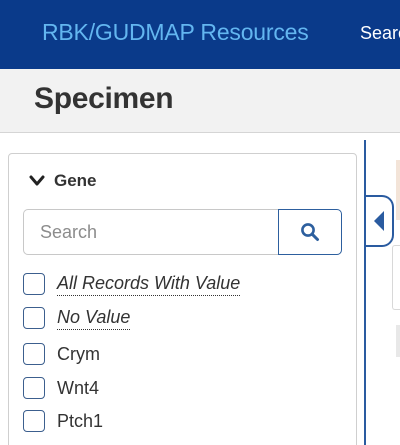 This screenshot has height=445, width=400. What do you see at coordinates (75, 180) in the screenshot?
I see `facet-title: Gene` at bounding box center [75, 180].